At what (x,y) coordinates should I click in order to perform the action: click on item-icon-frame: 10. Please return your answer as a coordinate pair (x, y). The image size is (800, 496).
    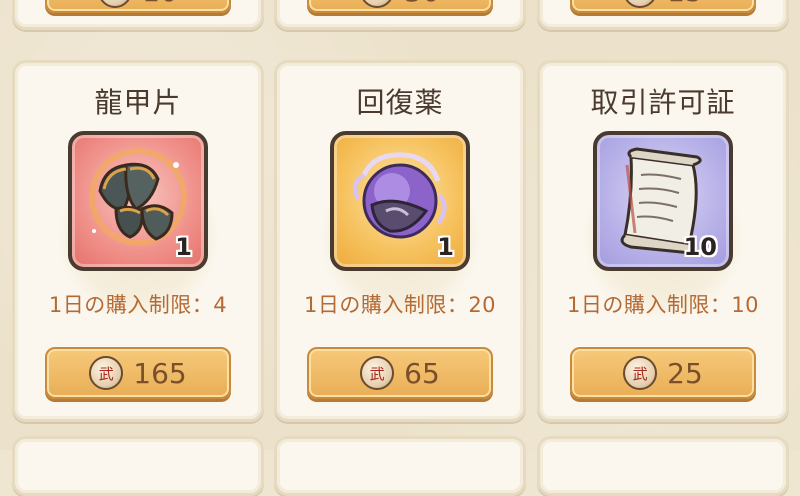
    Looking at the image, I should click on (663, 201).